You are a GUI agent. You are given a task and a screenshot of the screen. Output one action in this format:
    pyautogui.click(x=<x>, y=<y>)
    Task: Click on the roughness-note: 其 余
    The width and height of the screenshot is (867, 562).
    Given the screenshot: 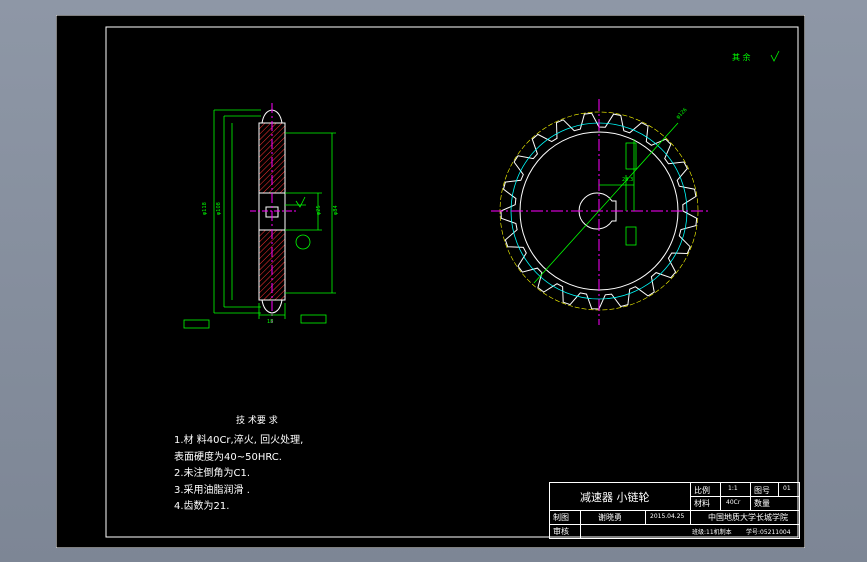 What is the action you would take?
    pyautogui.click(x=741, y=57)
    